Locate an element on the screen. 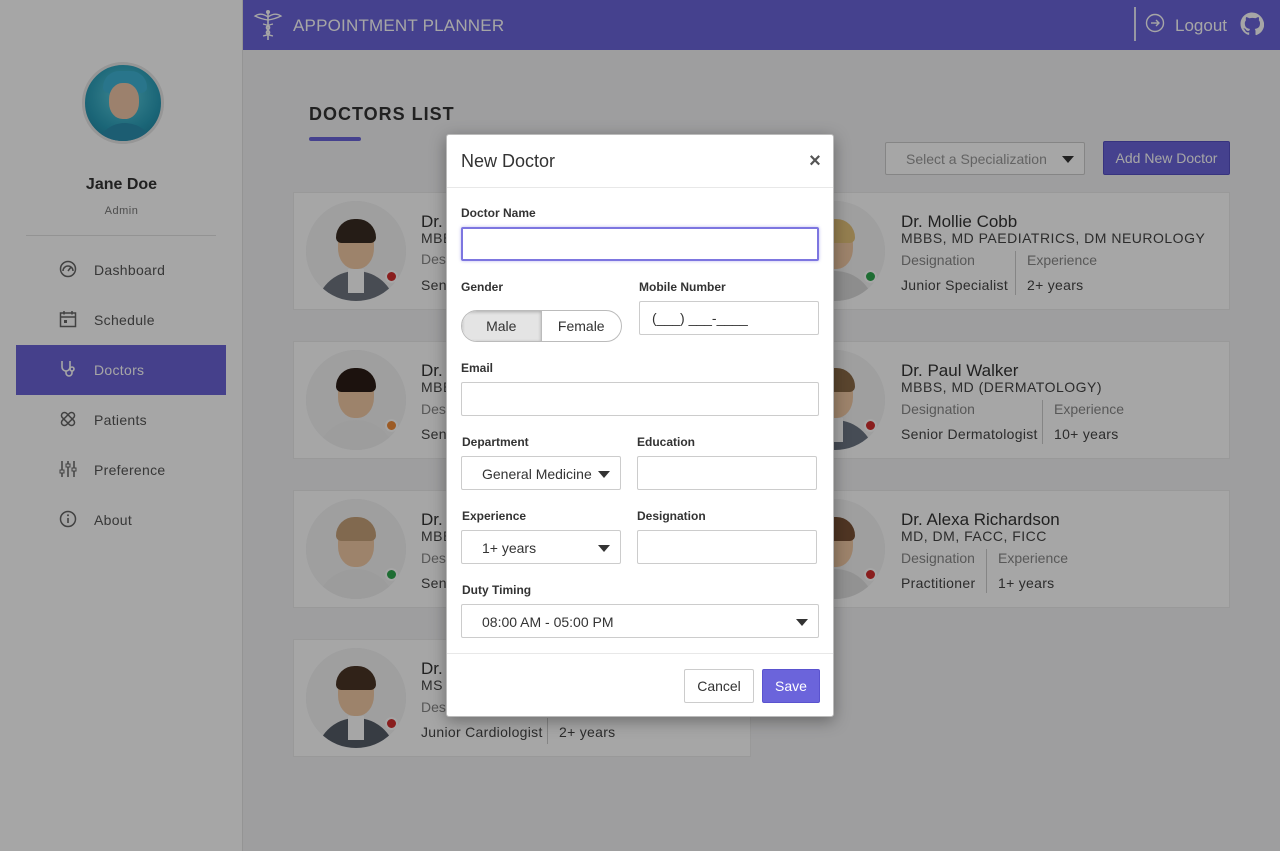  education-input is located at coordinates (727, 473).